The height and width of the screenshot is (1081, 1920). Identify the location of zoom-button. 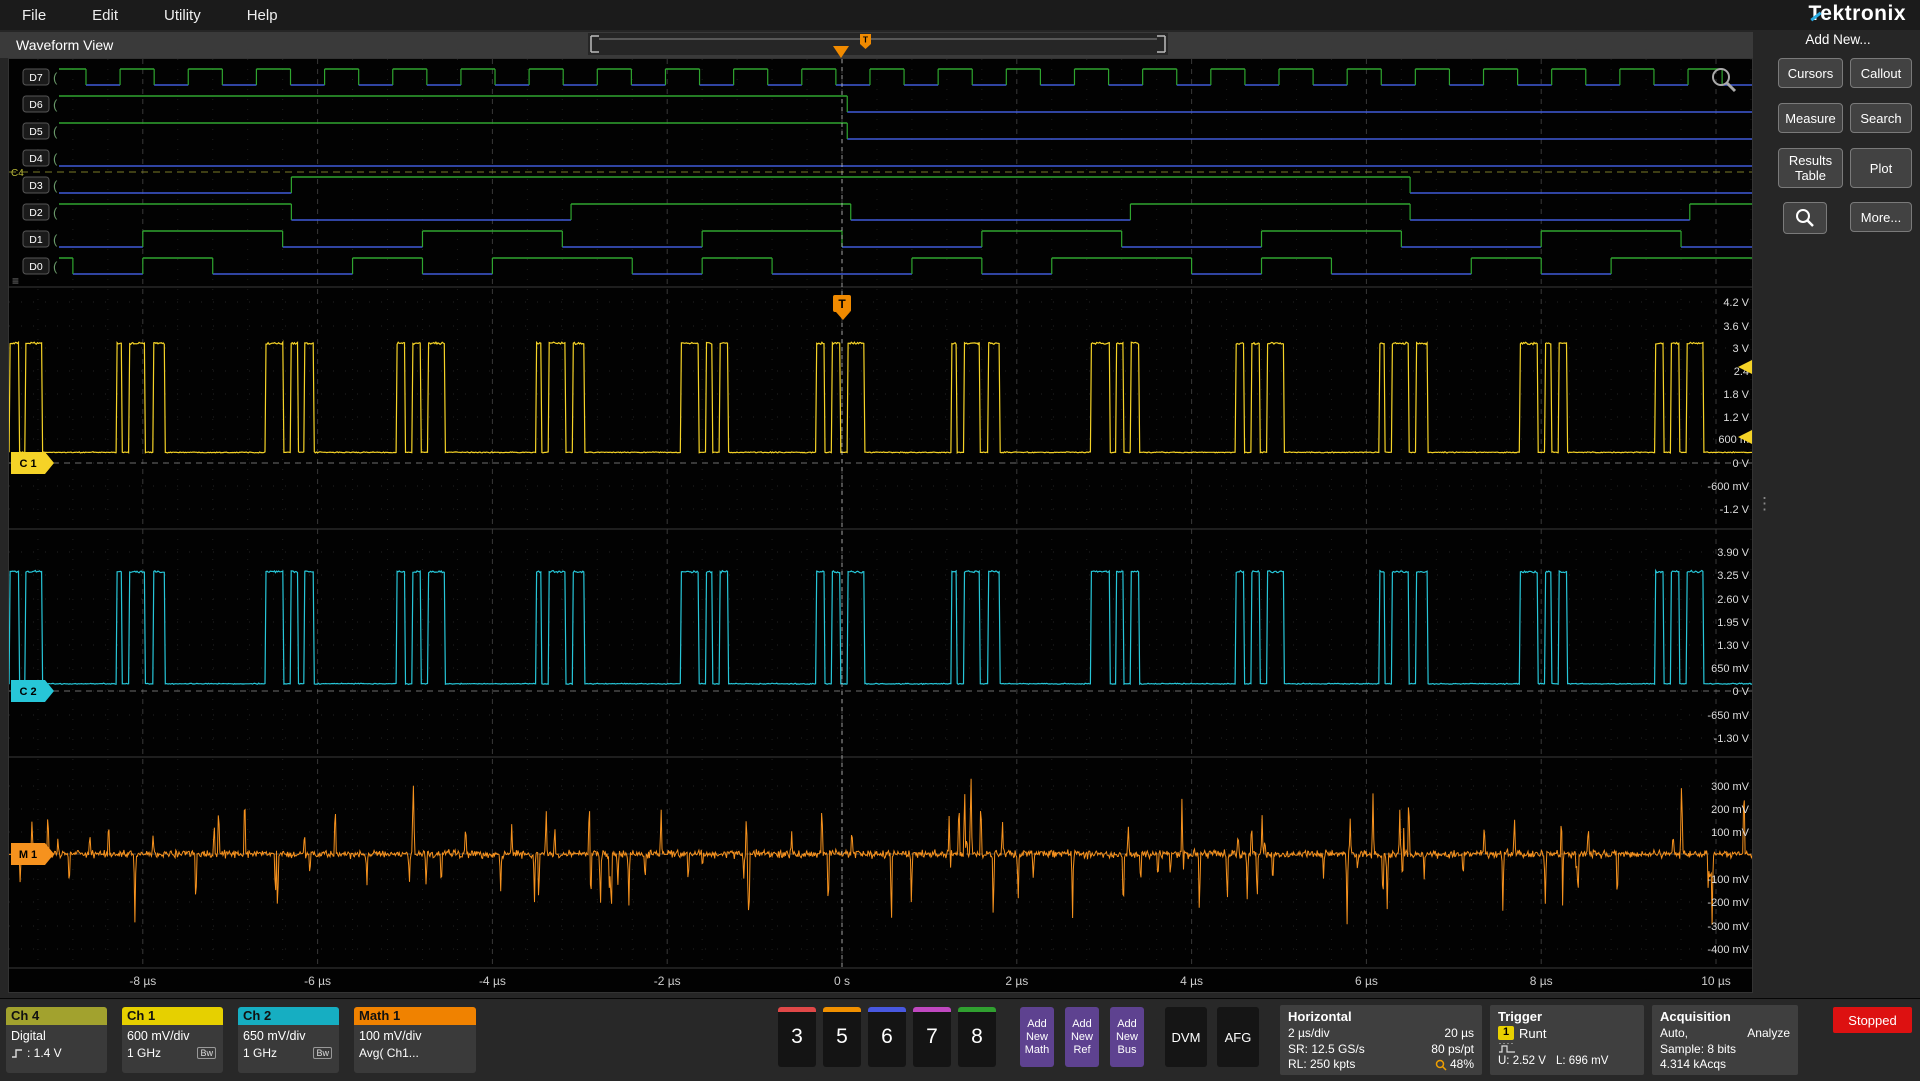
(1805, 218).